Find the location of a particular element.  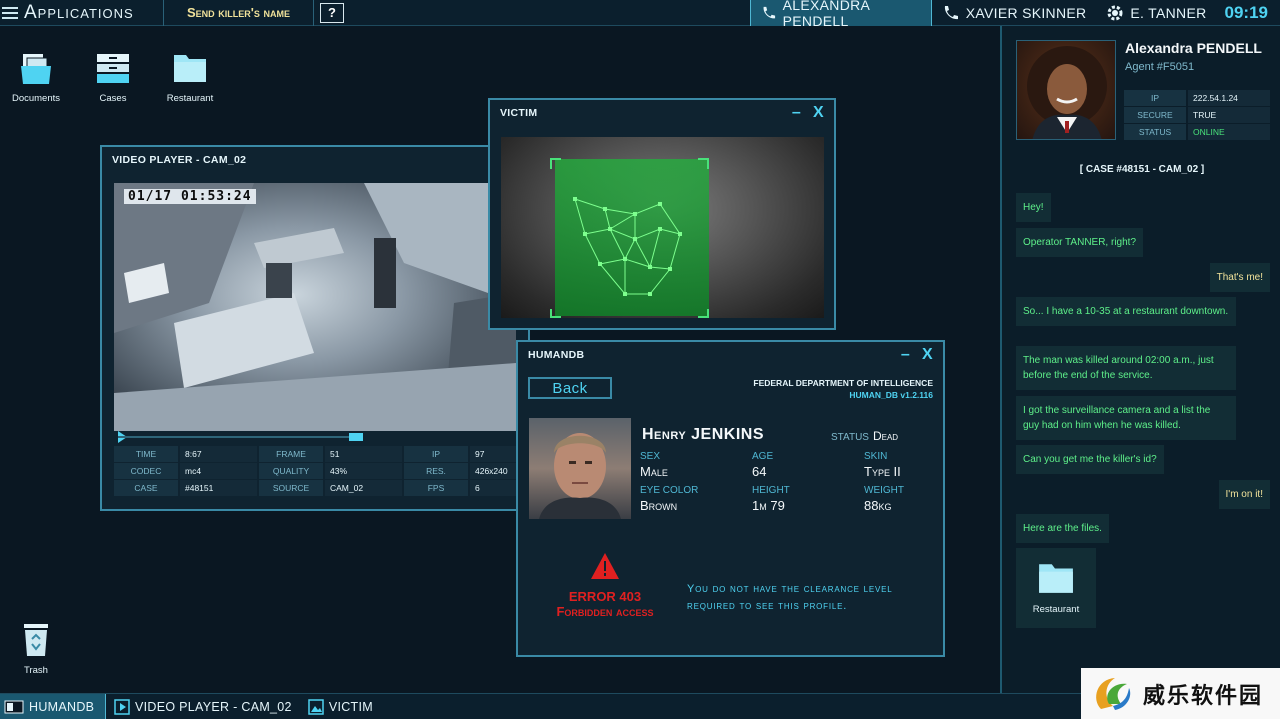

chat-file-restaurant: Restaurant is located at coordinates (1056, 588).